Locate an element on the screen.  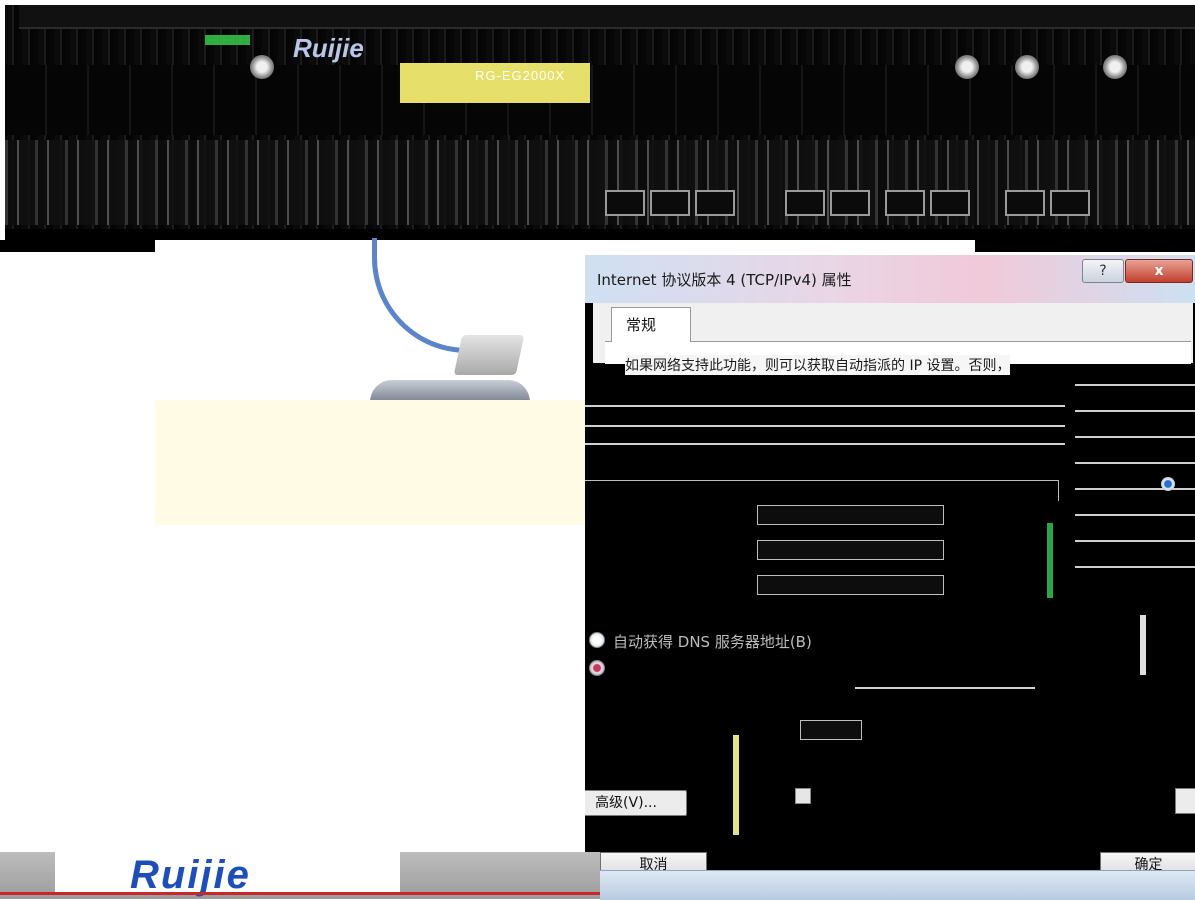
ip-group-frame is located at coordinates (822, 490).